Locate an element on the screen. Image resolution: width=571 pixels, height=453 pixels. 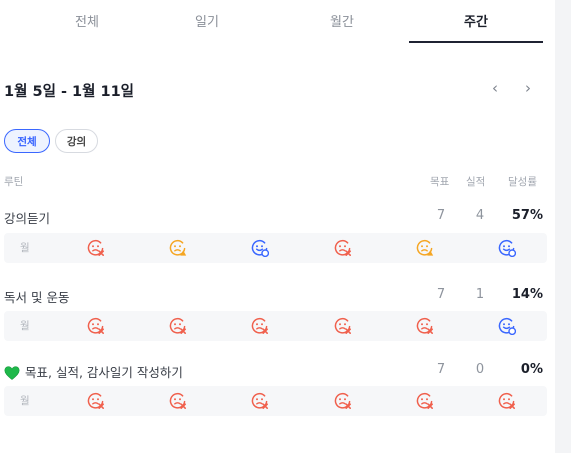
column-actual: 실적 is located at coordinates (476, 182).